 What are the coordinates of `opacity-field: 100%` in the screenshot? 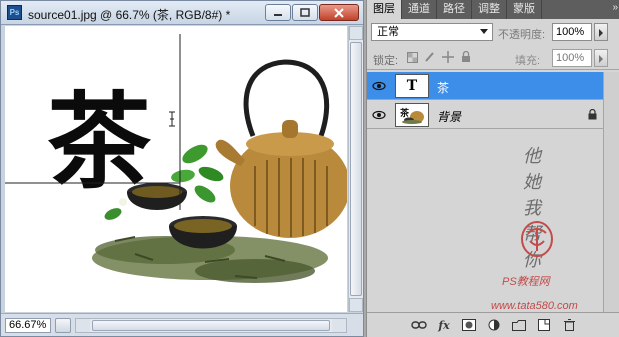 It's located at (572, 32).